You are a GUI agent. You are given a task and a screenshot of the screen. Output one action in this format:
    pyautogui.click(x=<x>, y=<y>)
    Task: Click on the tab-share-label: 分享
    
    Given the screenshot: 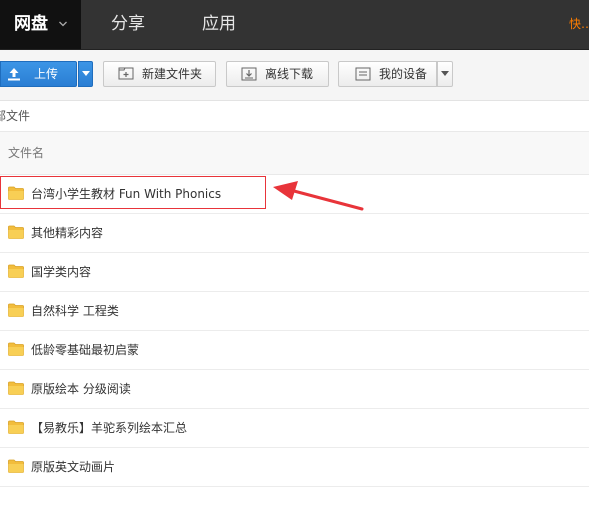 What is the action you would take?
    pyautogui.click(x=128, y=24)
    